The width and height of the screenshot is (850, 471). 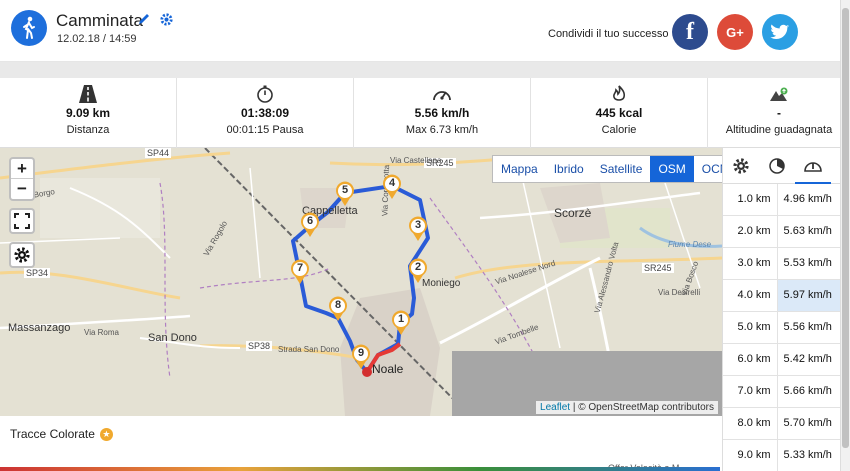 What do you see at coordinates (338, 305) in the screenshot?
I see `marker-number: 8` at bounding box center [338, 305].